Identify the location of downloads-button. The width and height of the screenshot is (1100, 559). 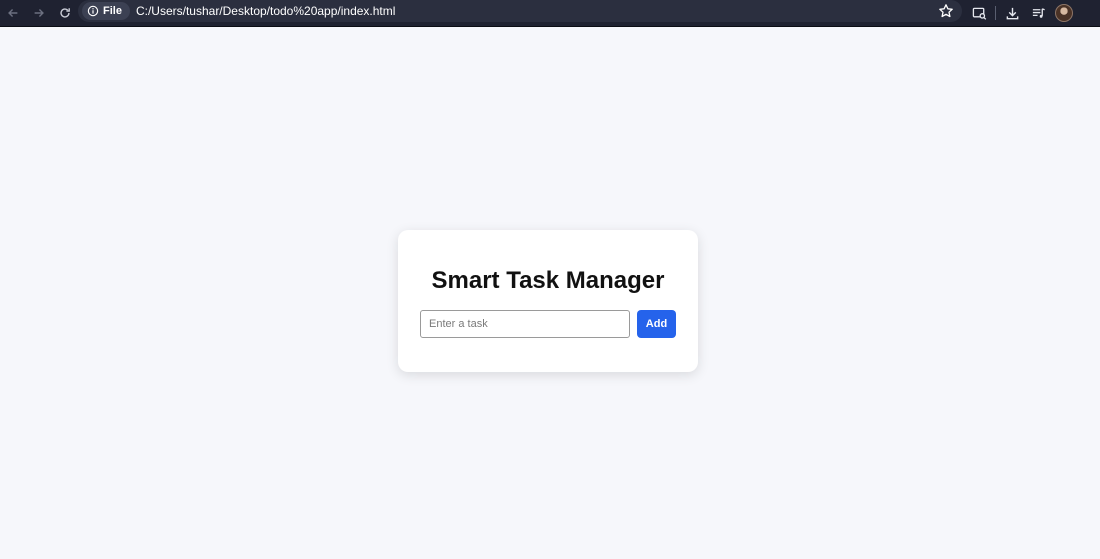
(1012, 13).